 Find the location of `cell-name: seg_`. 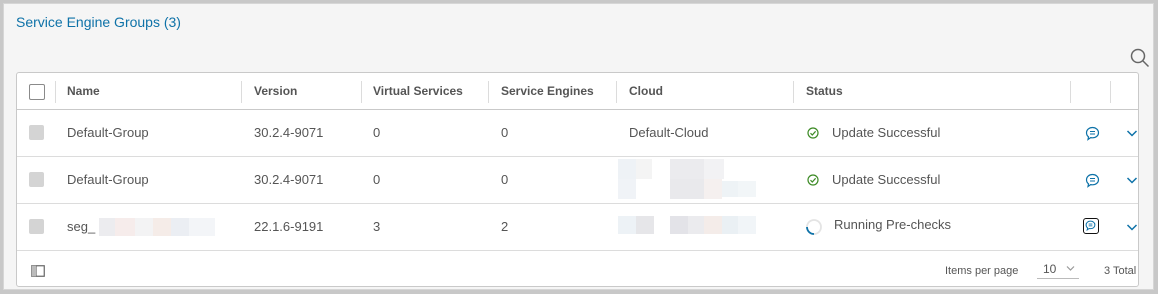

cell-name: seg_ is located at coordinates (75, 227).